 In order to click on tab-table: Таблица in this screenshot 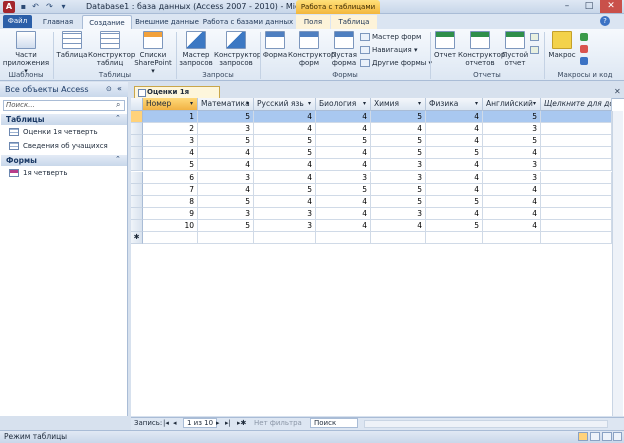, I will do `click(354, 22)`.